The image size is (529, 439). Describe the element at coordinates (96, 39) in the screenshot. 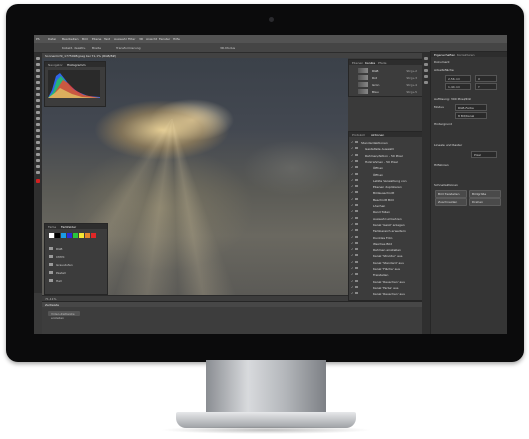

I see `menu-item-layer: Ebene` at that location.